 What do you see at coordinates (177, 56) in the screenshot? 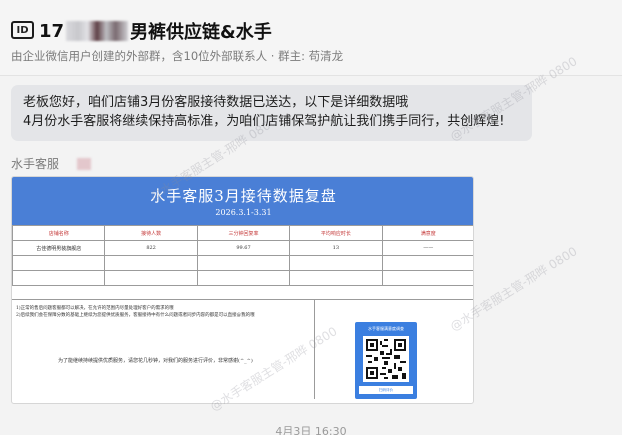
I see `chat-subtitle: 由企业微信用户创建的外部群，含10位外部联系人 · 群主: 苟清龙` at bounding box center [177, 56].